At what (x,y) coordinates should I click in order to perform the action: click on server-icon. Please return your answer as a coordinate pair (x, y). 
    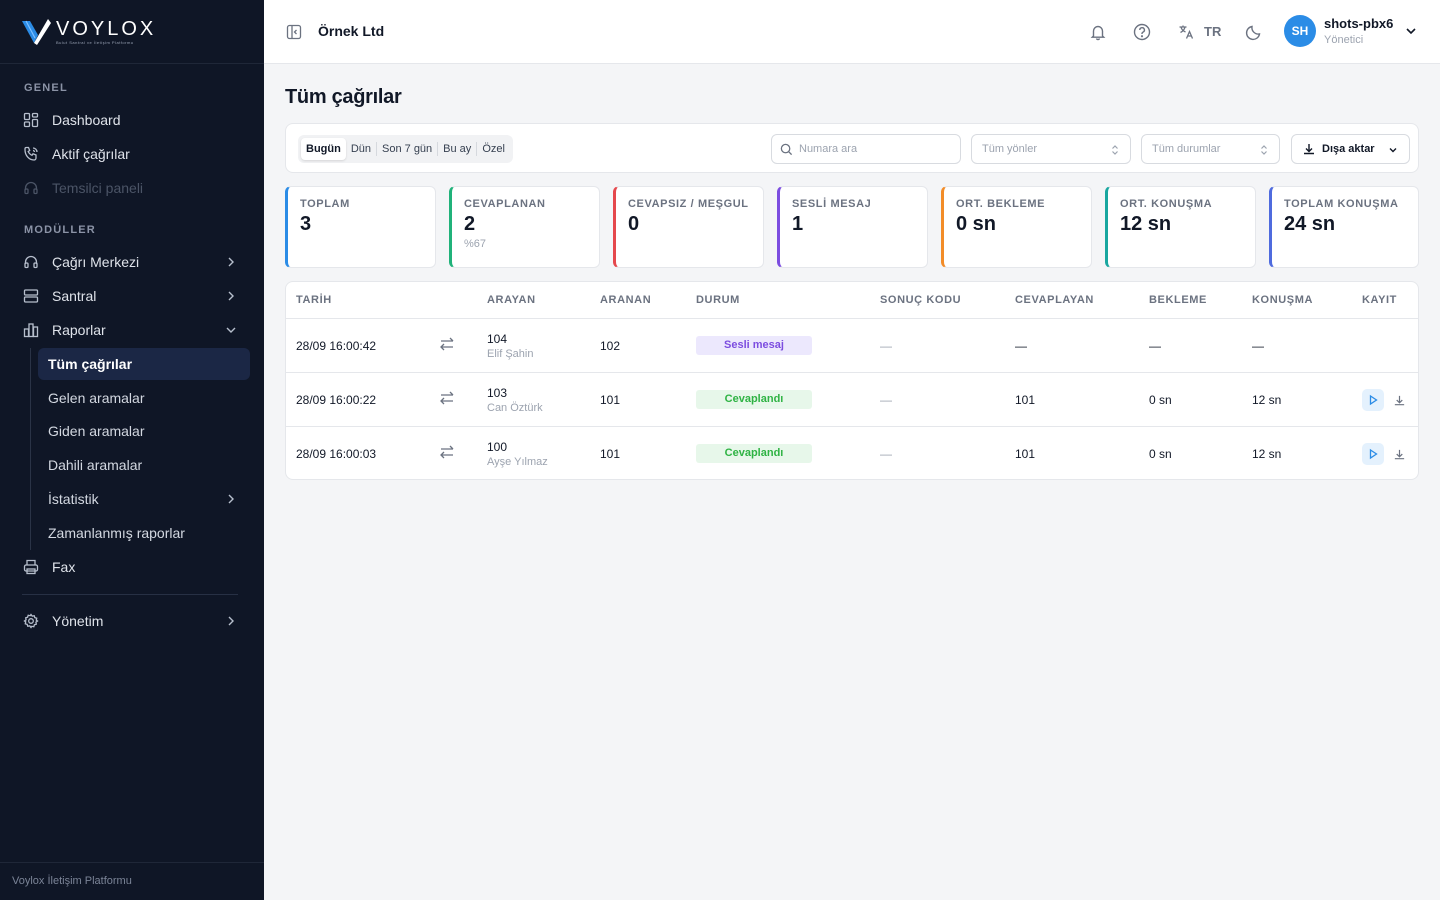
    Looking at the image, I should click on (31, 296).